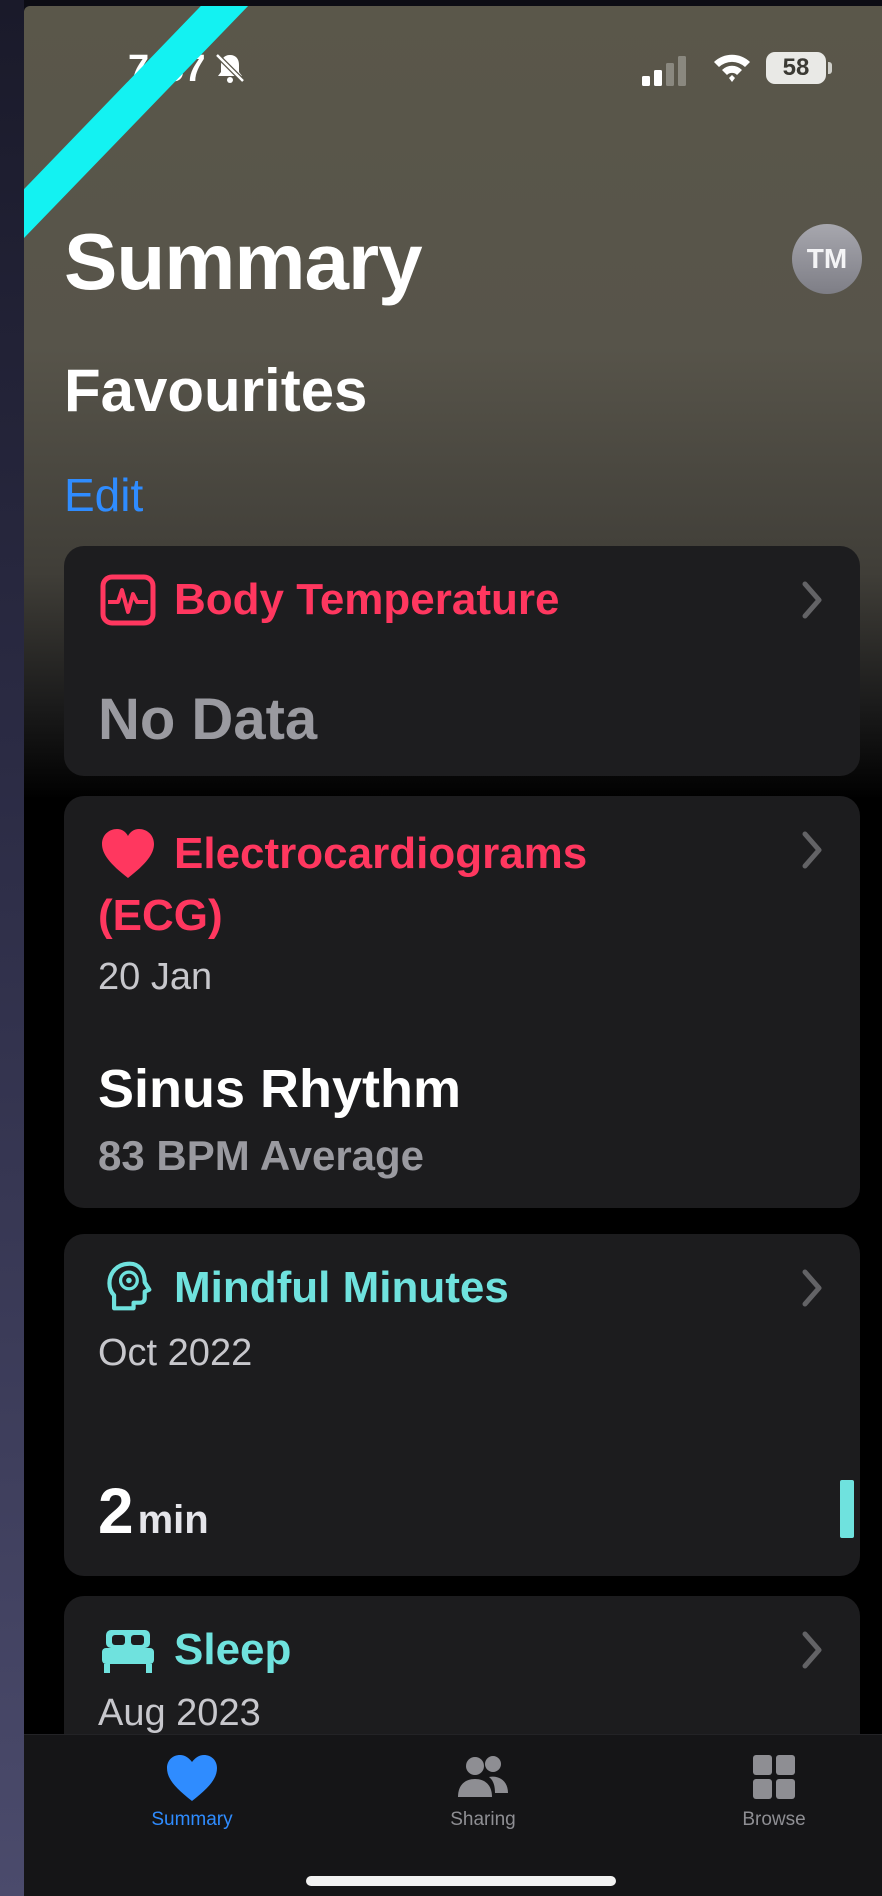 Image resolution: width=882 pixels, height=1896 pixels. Describe the element at coordinates (173, 1520) in the screenshot. I see `value-unit: min` at that location.